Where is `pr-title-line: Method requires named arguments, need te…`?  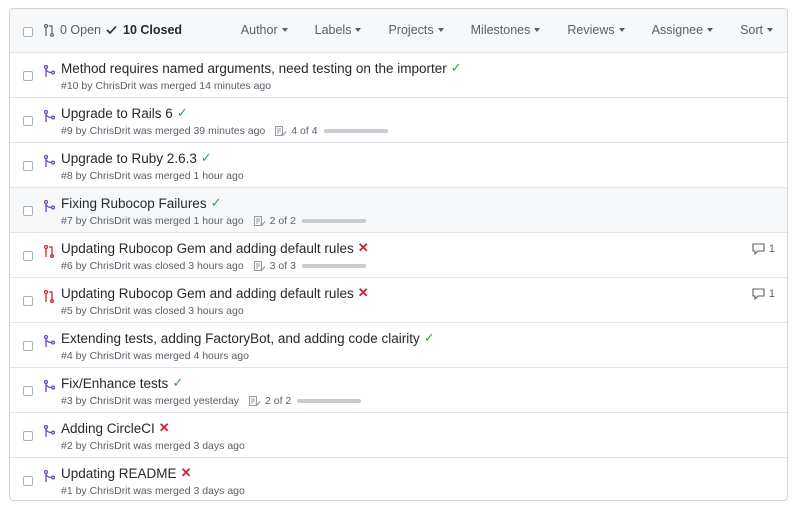
pr-title-line: Method requires named arguments, need te… is located at coordinates (261, 68).